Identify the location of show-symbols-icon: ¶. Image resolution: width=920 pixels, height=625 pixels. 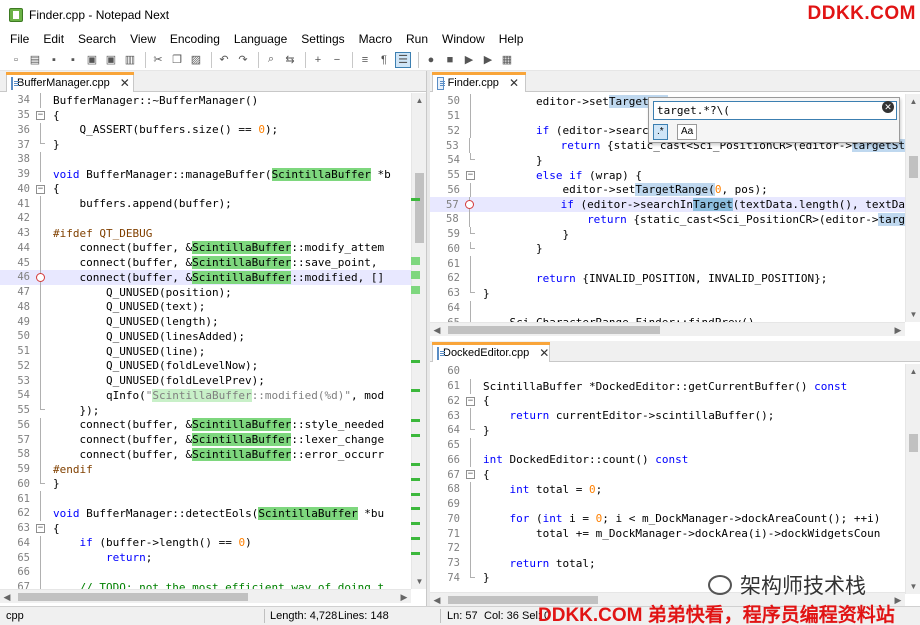
(384, 60).